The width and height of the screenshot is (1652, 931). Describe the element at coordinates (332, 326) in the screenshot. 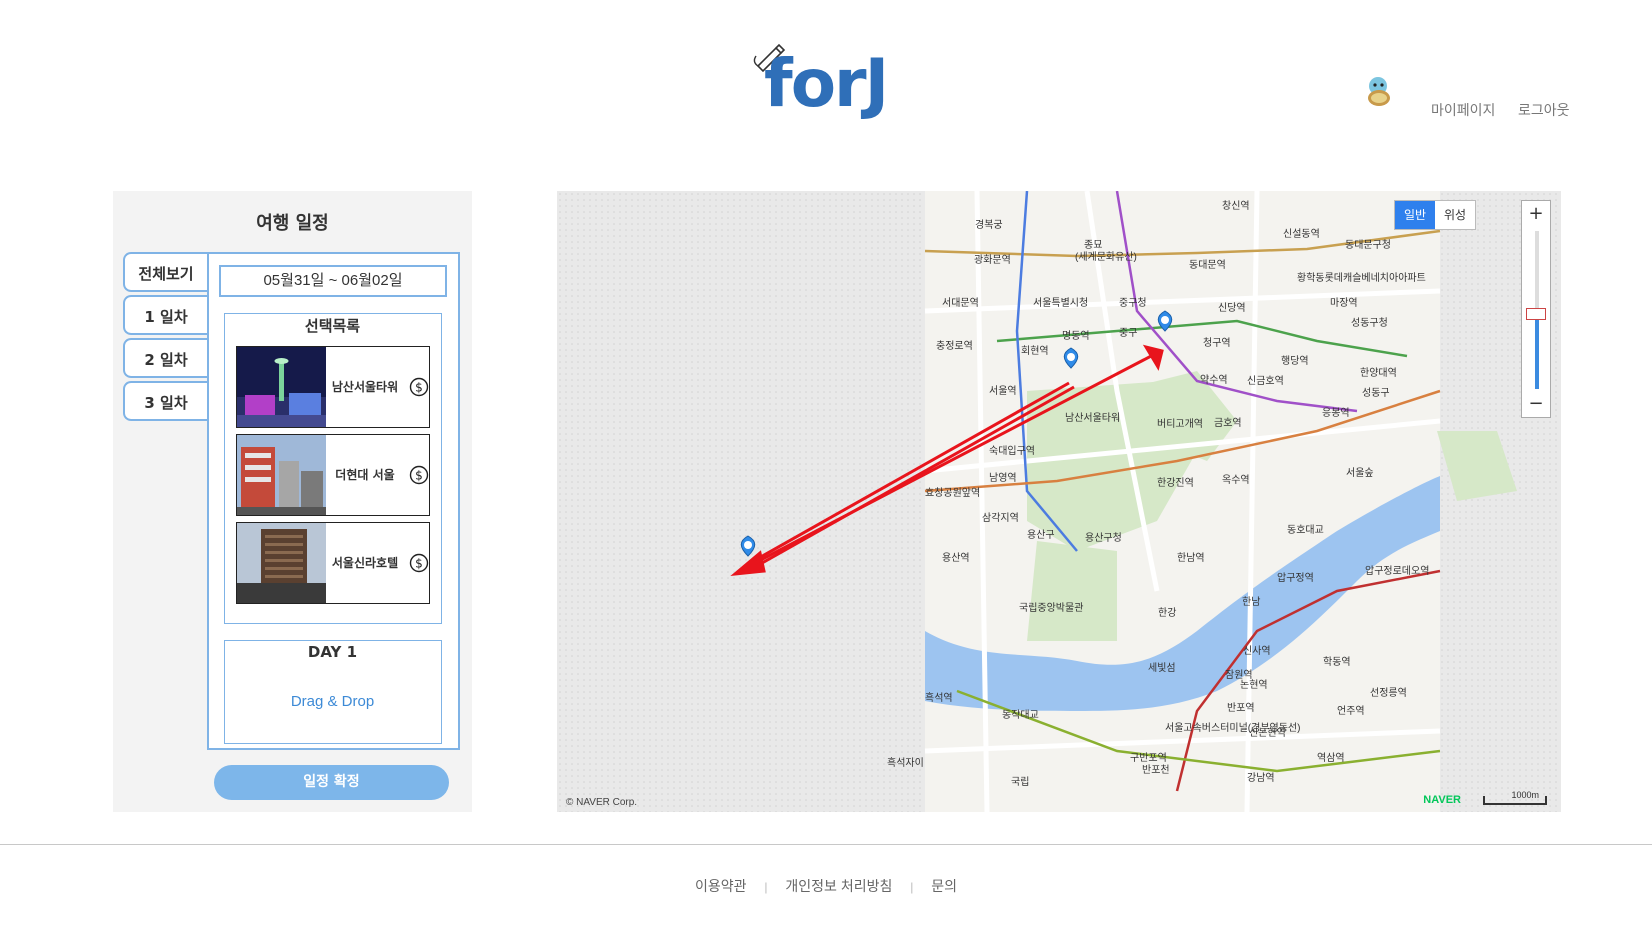

I see `selection-title: 선택목록` at that location.